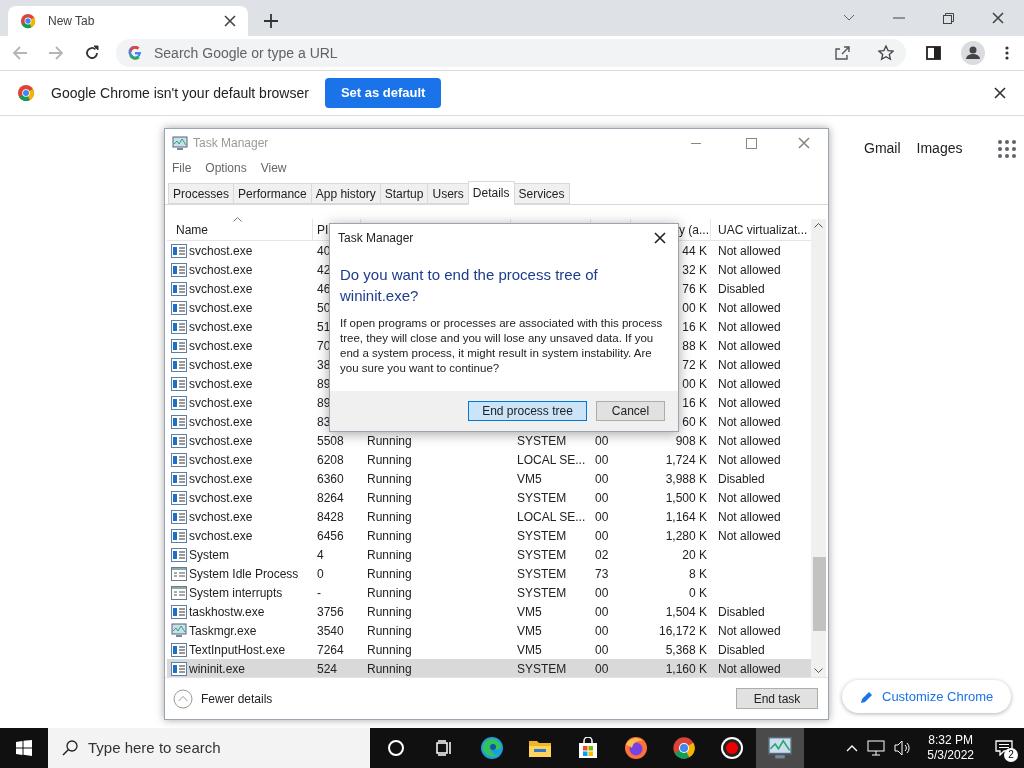 The width and height of the screenshot is (1024, 768). I want to click on table-cell-text: 908 K, so click(691, 441).